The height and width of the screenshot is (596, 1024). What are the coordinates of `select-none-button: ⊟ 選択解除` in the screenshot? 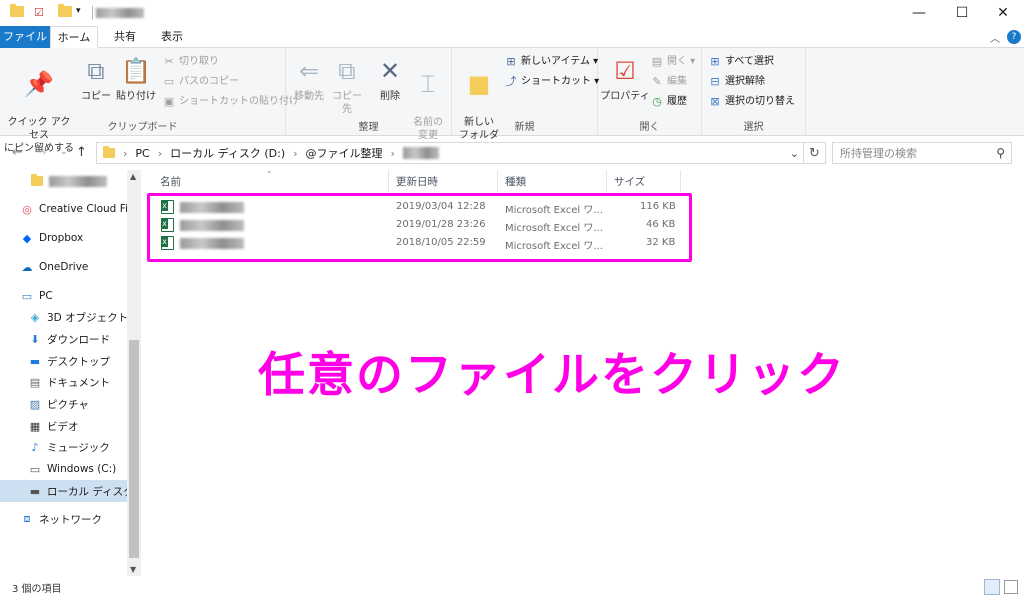 It's located at (736, 82).